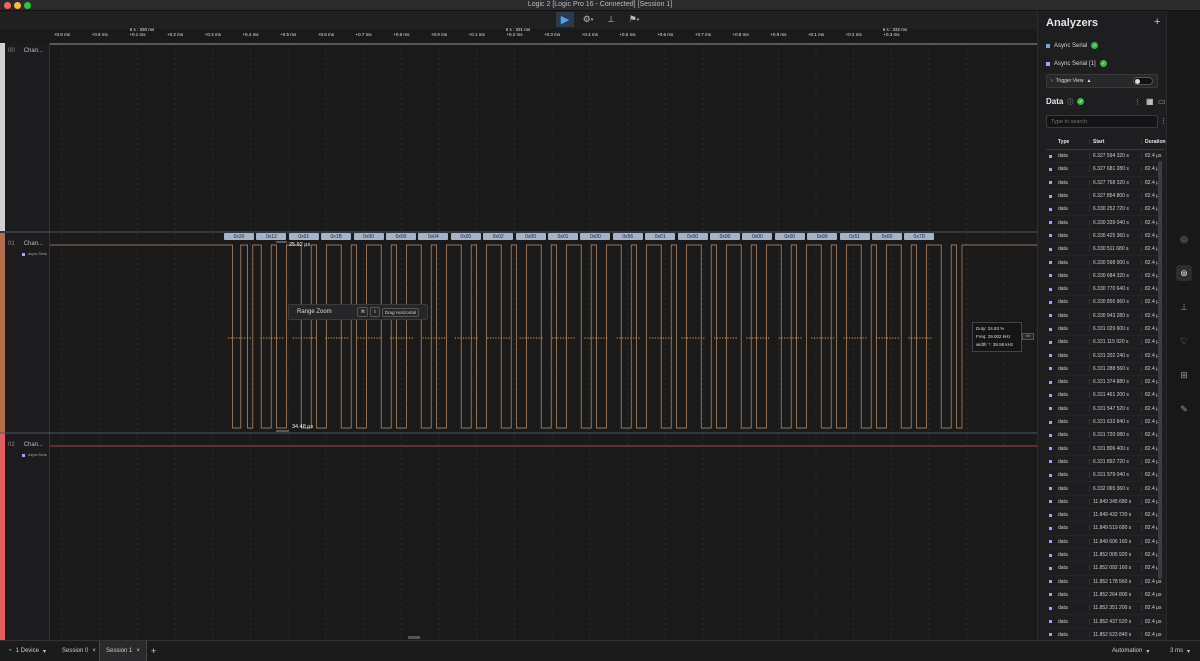  What do you see at coordinates (1105, 263) in the screenshot?
I see `table-row: data 6.330 598 000 s 82.4 μs` at bounding box center [1105, 263].